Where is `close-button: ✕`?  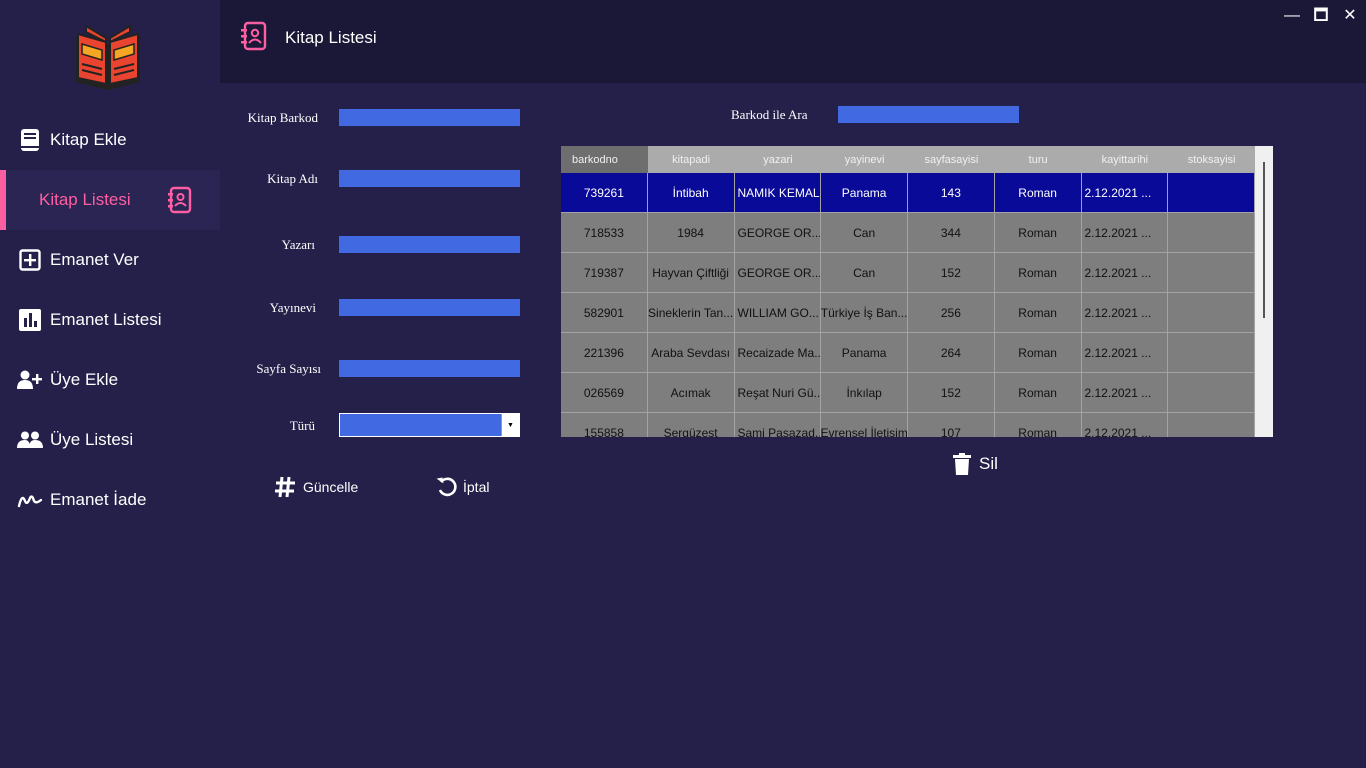
close-button: ✕ is located at coordinates (1350, 16).